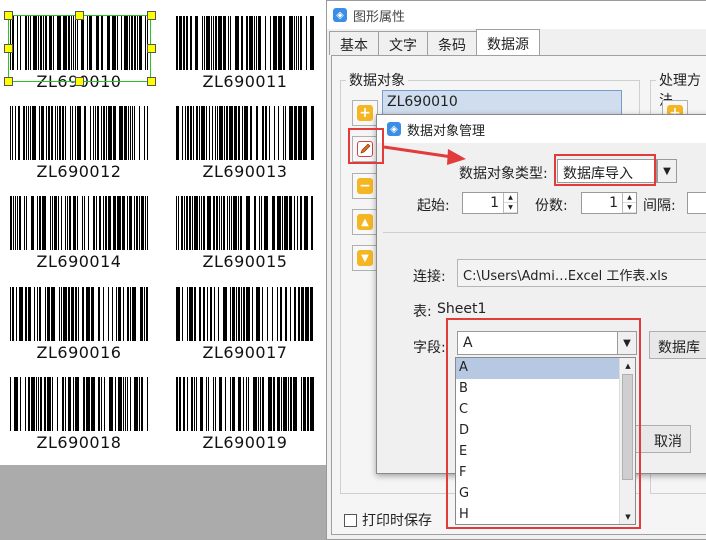 This screenshot has width=706, height=540. What do you see at coordinates (602, 203) in the screenshot?
I see `copies-value: 1` at bounding box center [602, 203].